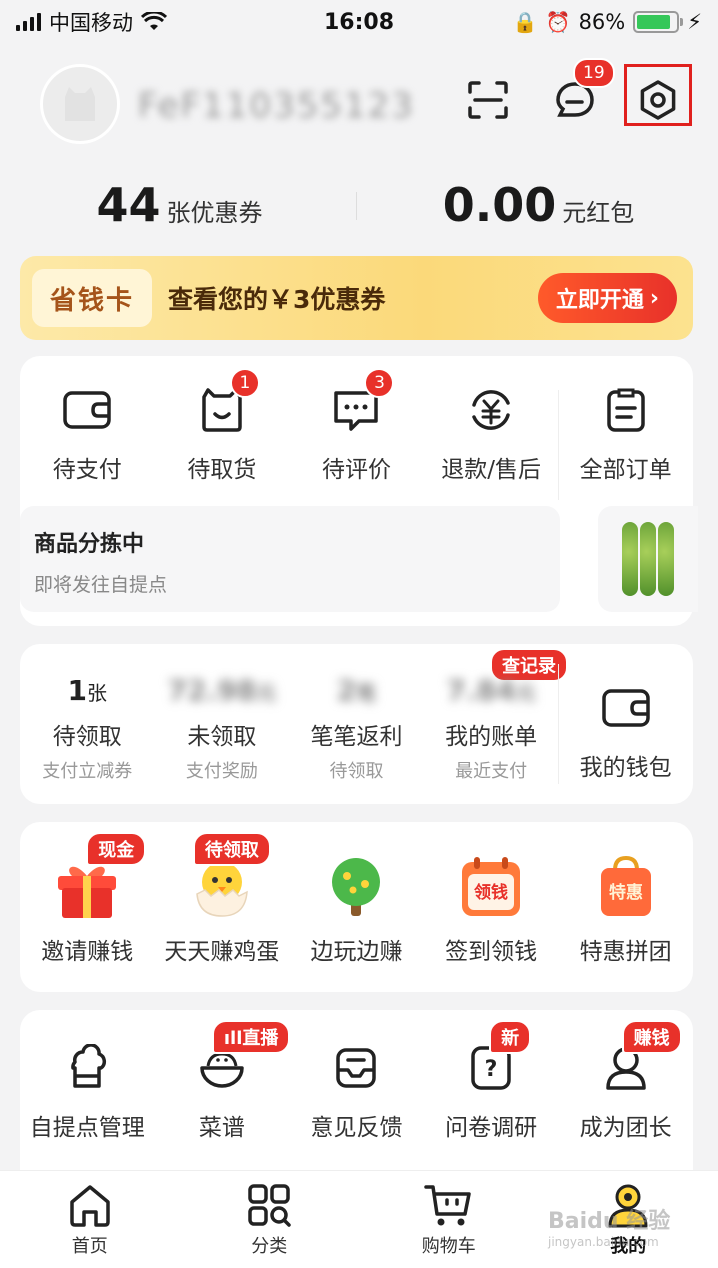 The height and width of the screenshot is (1268, 718). I want to click on order-status-card: 商品分拣中 即将发往自提点, so click(290, 559).